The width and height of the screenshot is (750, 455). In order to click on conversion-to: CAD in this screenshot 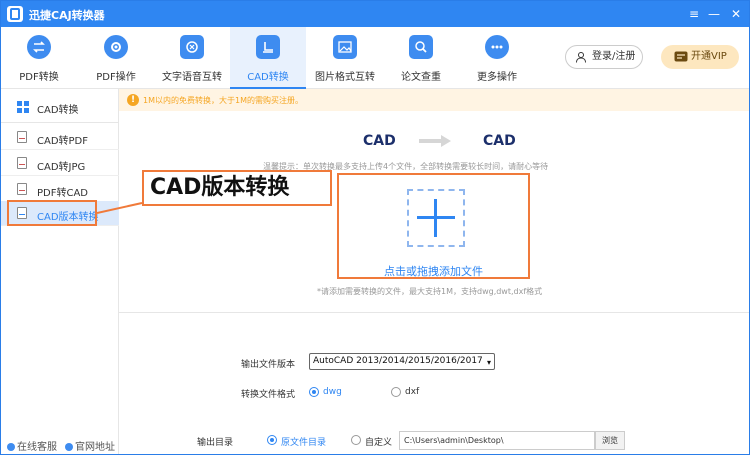, I will do `click(499, 141)`.